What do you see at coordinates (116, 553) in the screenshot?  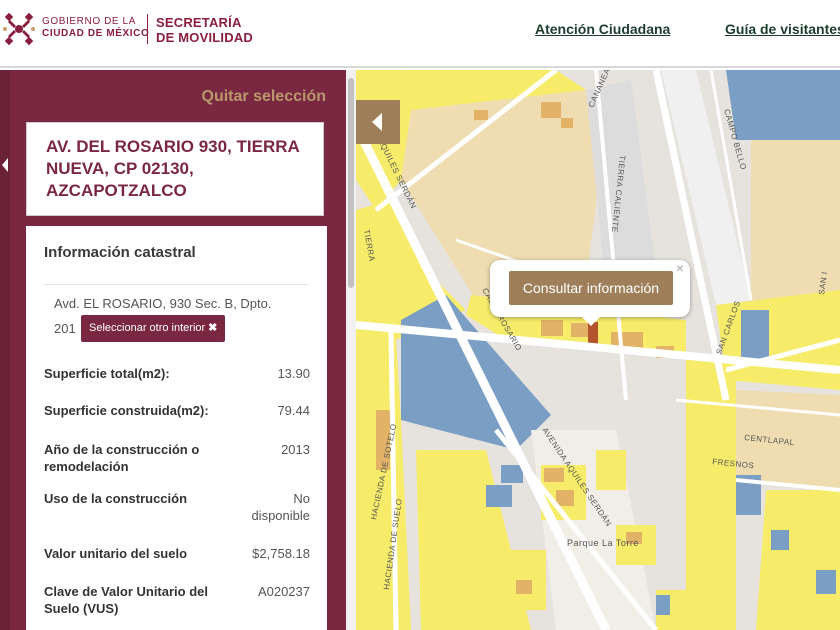 I see `row-label-valor-unitario: Valor unitario del suelo` at bounding box center [116, 553].